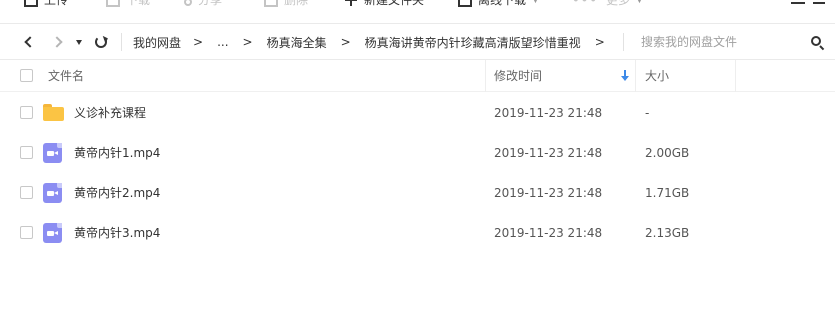  Describe the element at coordinates (465, 3) in the screenshot. I see `offline-download-icon` at that location.